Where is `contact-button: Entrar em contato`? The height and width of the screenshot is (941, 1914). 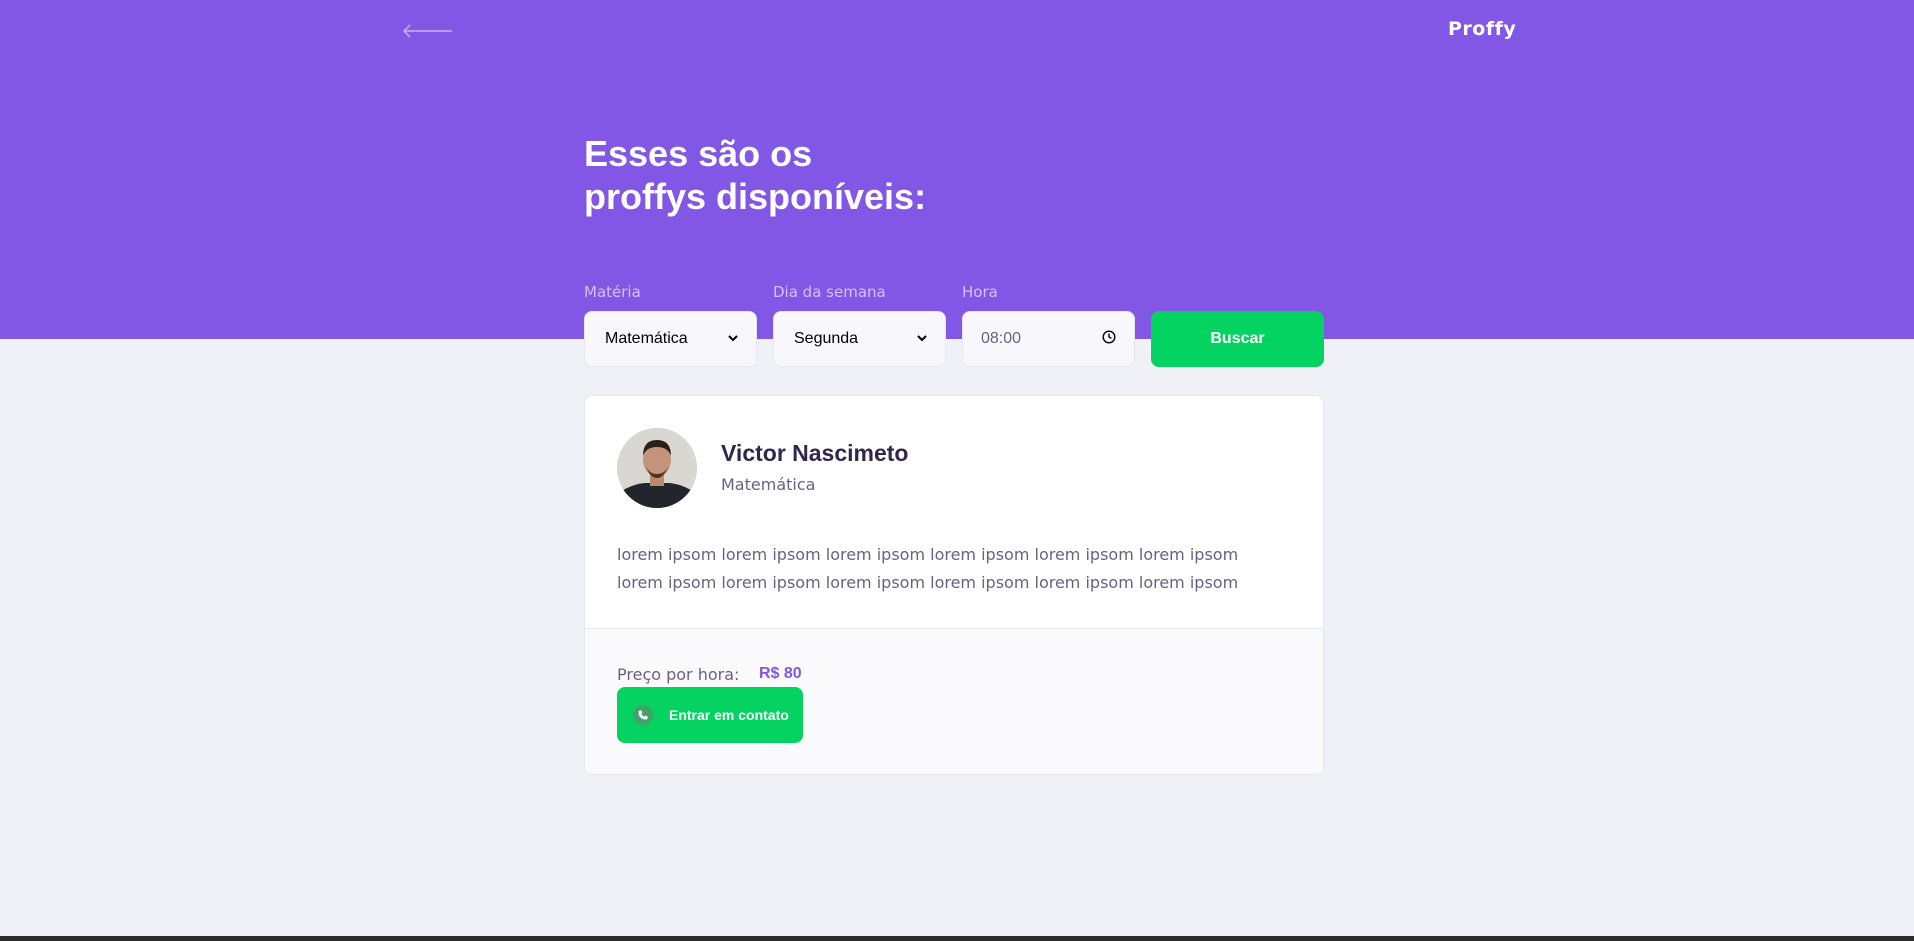
contact-button: Entrar em contato is located at coordinates (710, 715).